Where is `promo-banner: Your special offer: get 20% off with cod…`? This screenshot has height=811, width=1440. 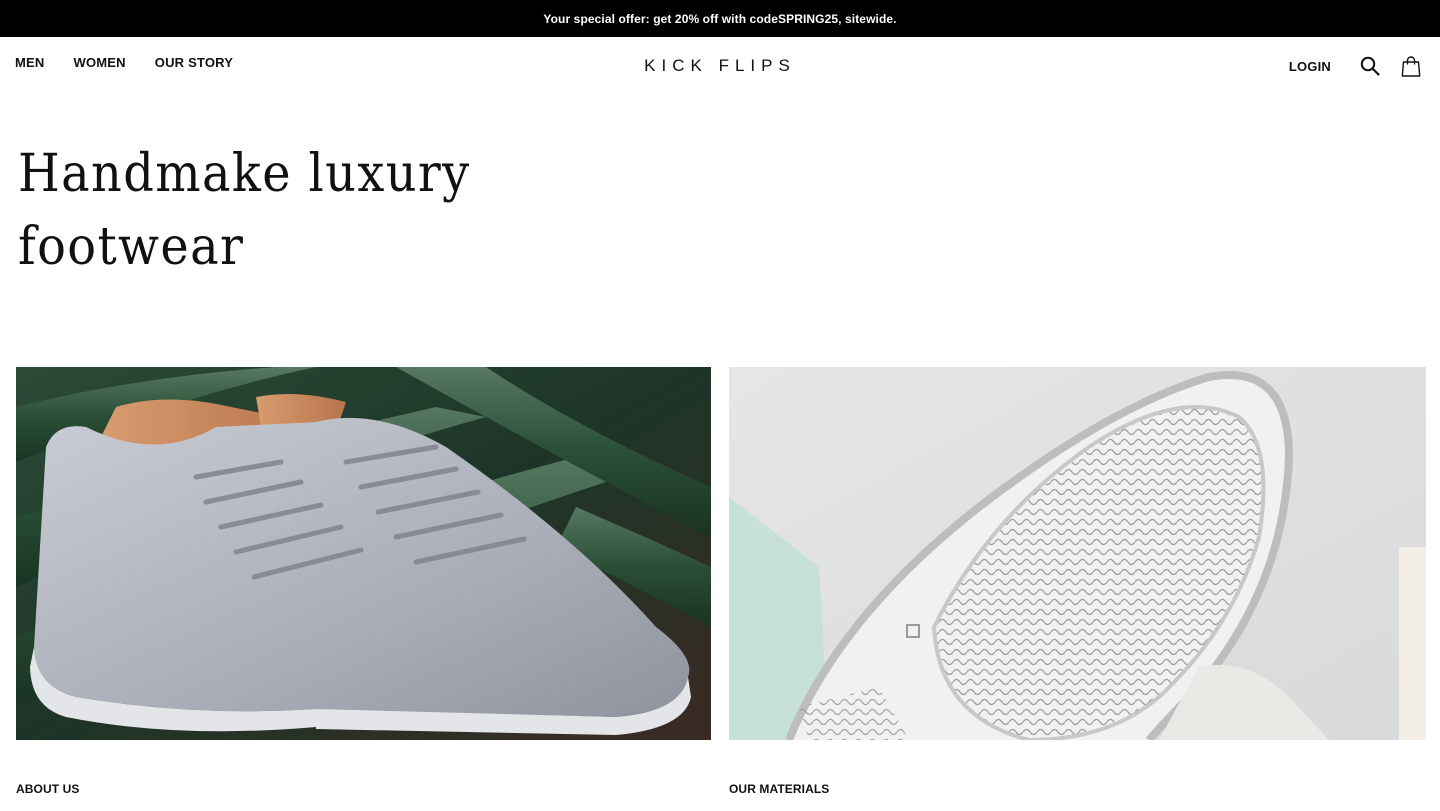 promo-banner: Your special offer: get 20% off with cod… is located at coordinates (720, 18).